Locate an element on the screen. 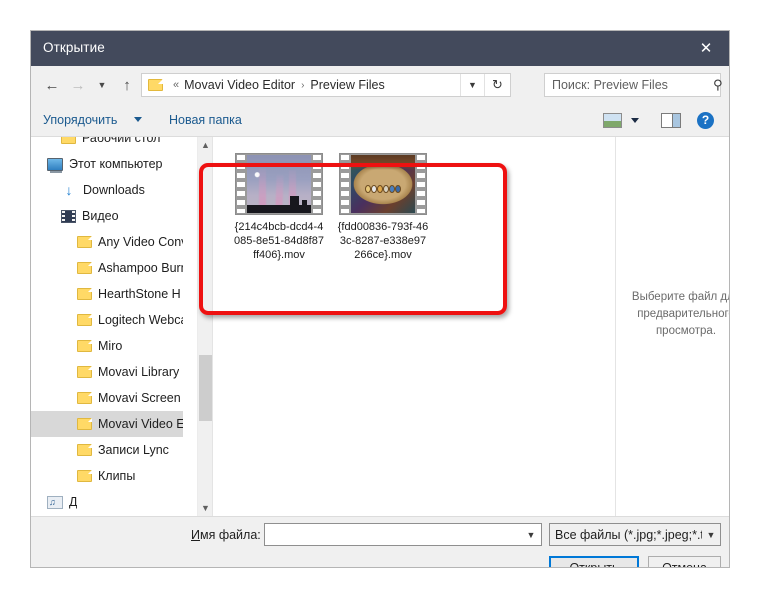 The image size is (760, 598). sidebar-item-label: Д is located at coordinates (73, 502).